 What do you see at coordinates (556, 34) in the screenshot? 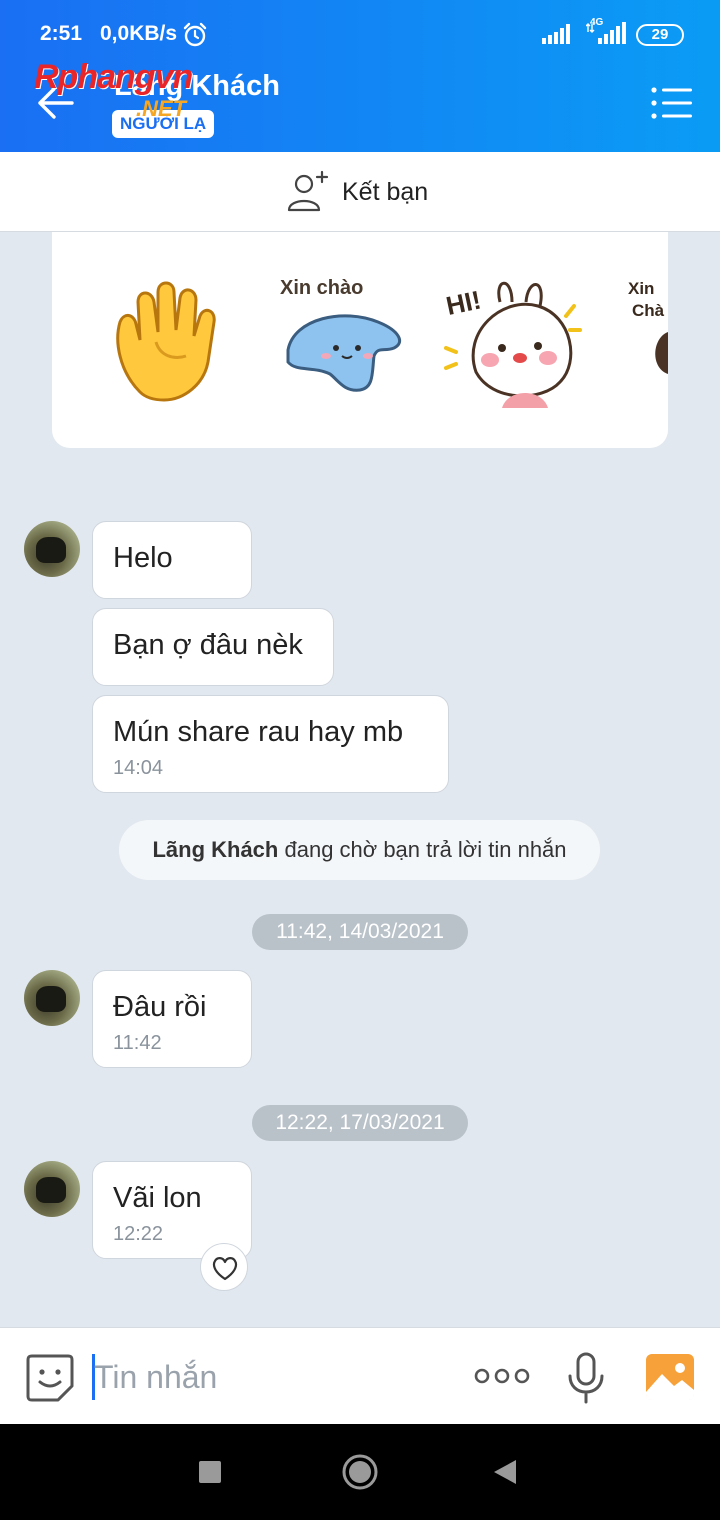
I see `signal-icon` at bounding box center [556, 34].